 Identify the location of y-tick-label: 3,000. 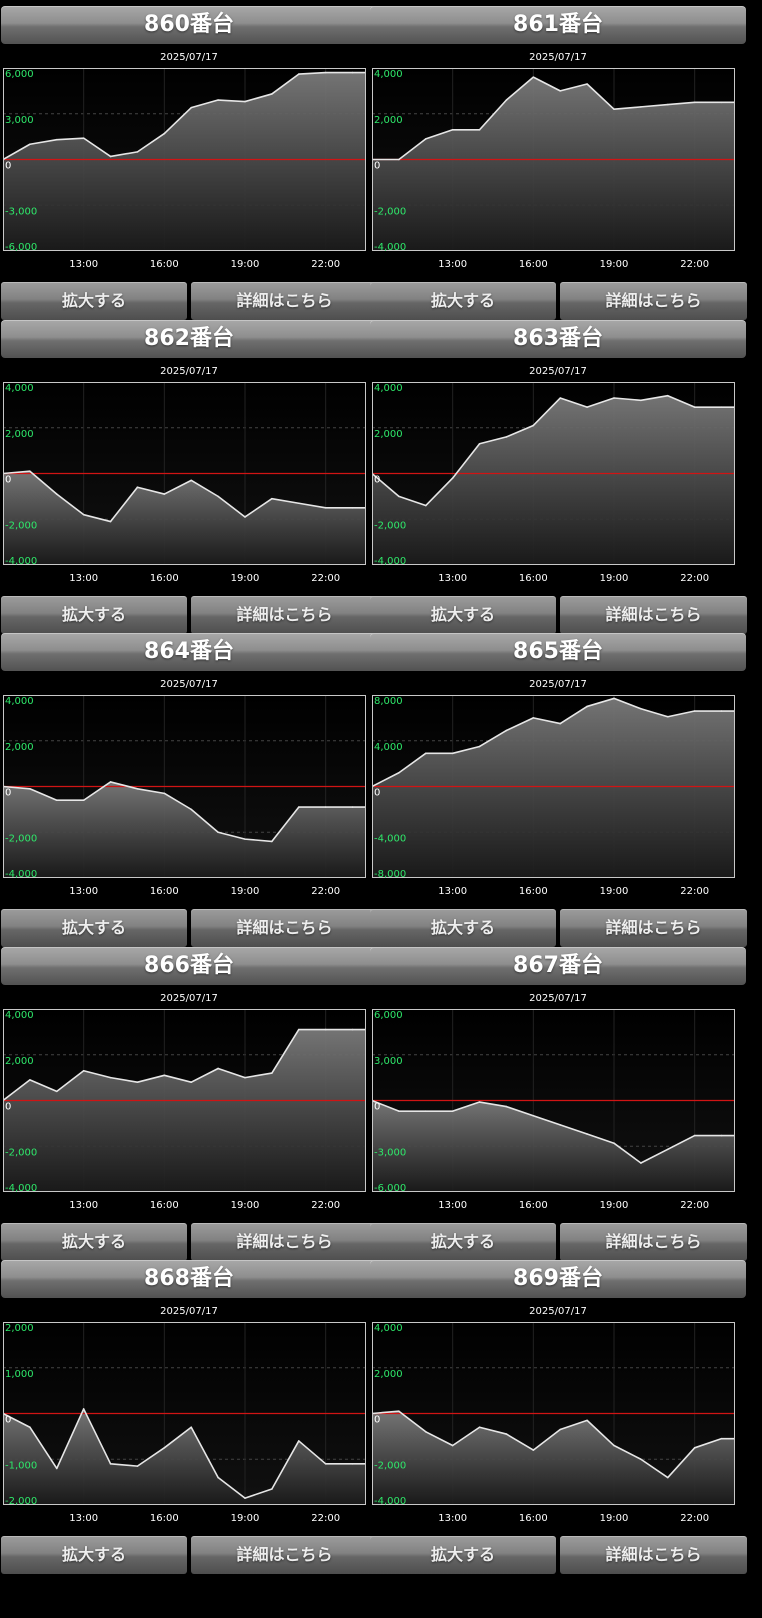
(388, 1060).